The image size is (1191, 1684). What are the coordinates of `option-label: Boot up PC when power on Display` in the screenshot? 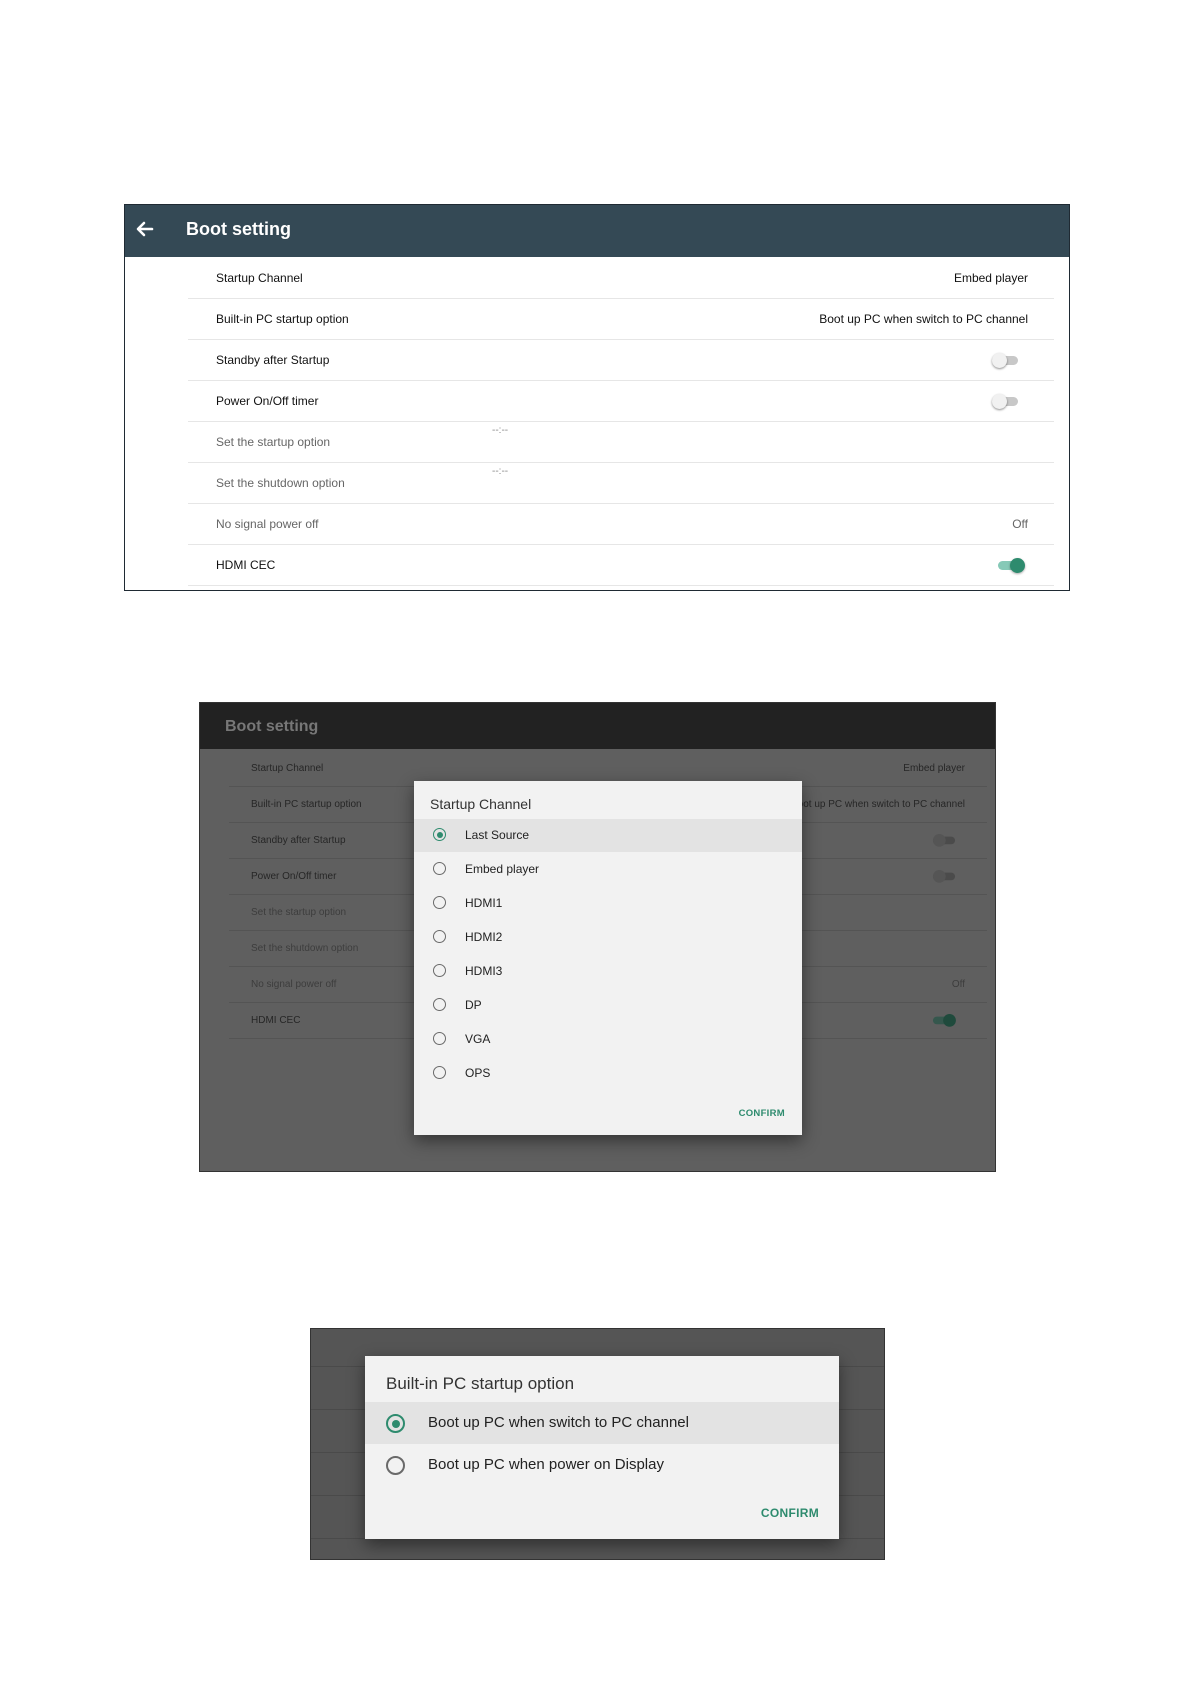 It's located at (546, 1464).